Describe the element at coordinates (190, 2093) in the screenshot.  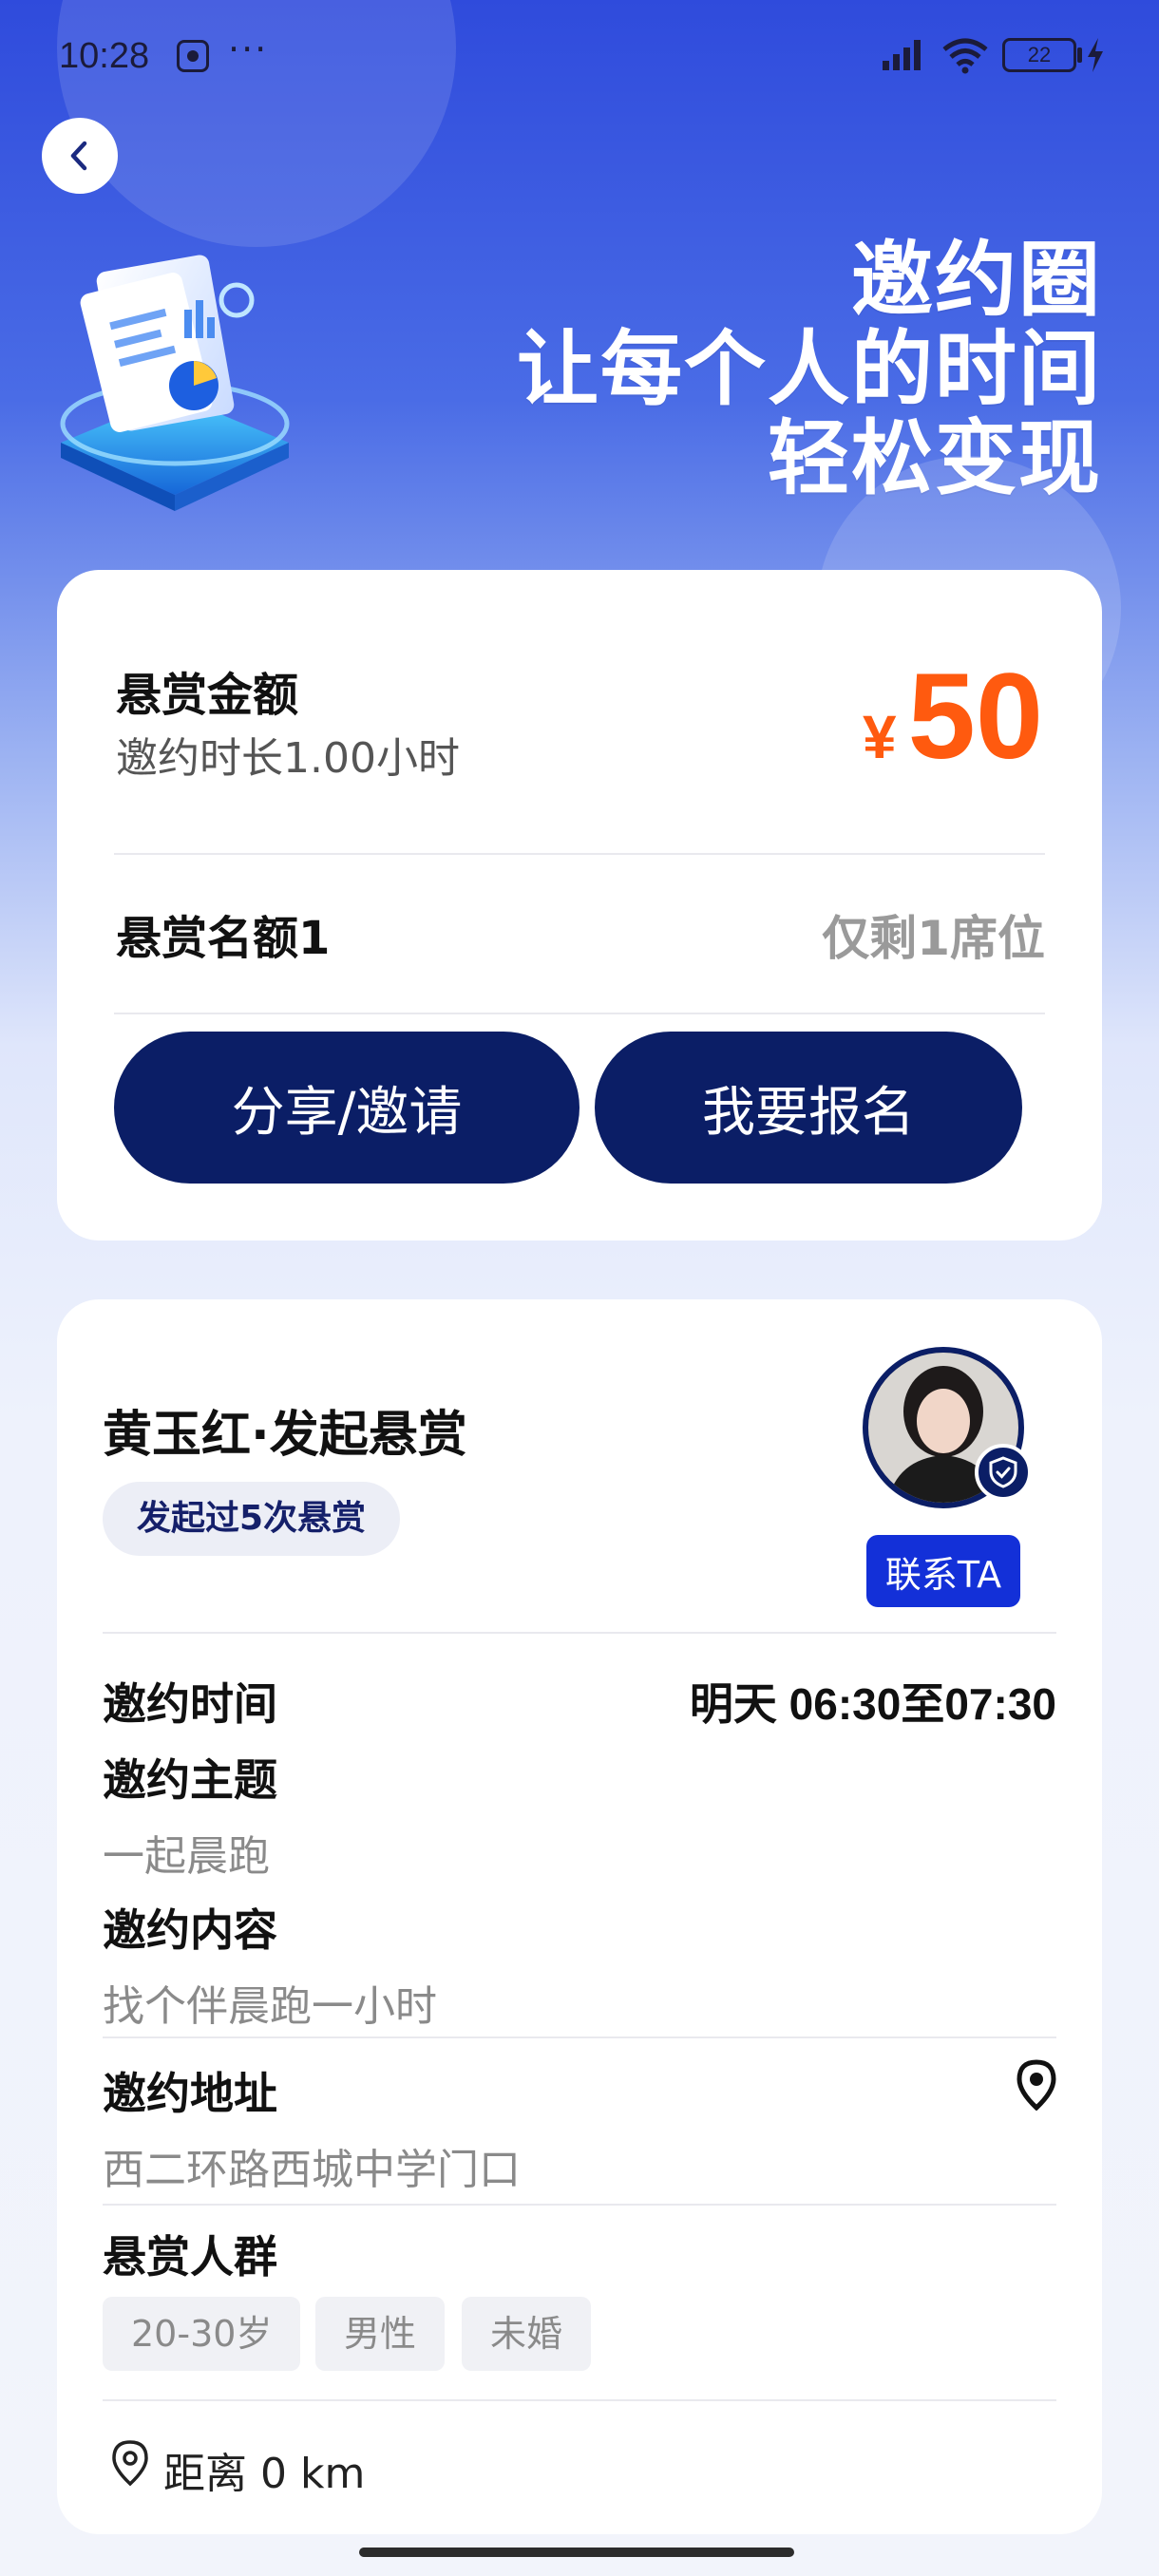
I see `address-label: 邀约地址` at that location.